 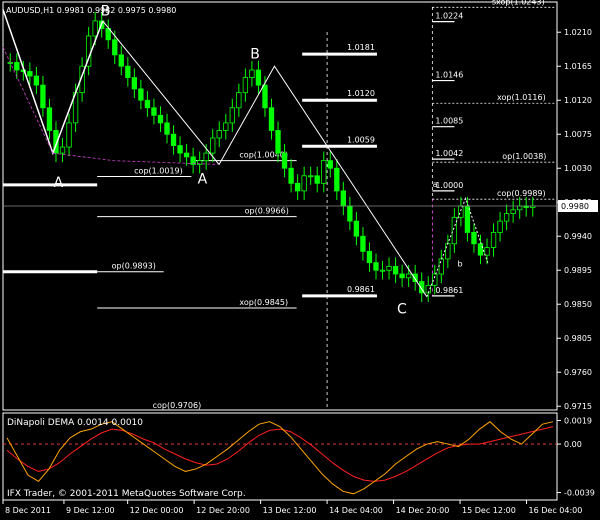 I want to click on pattern-point-label: a, so click(x=435, y=184).